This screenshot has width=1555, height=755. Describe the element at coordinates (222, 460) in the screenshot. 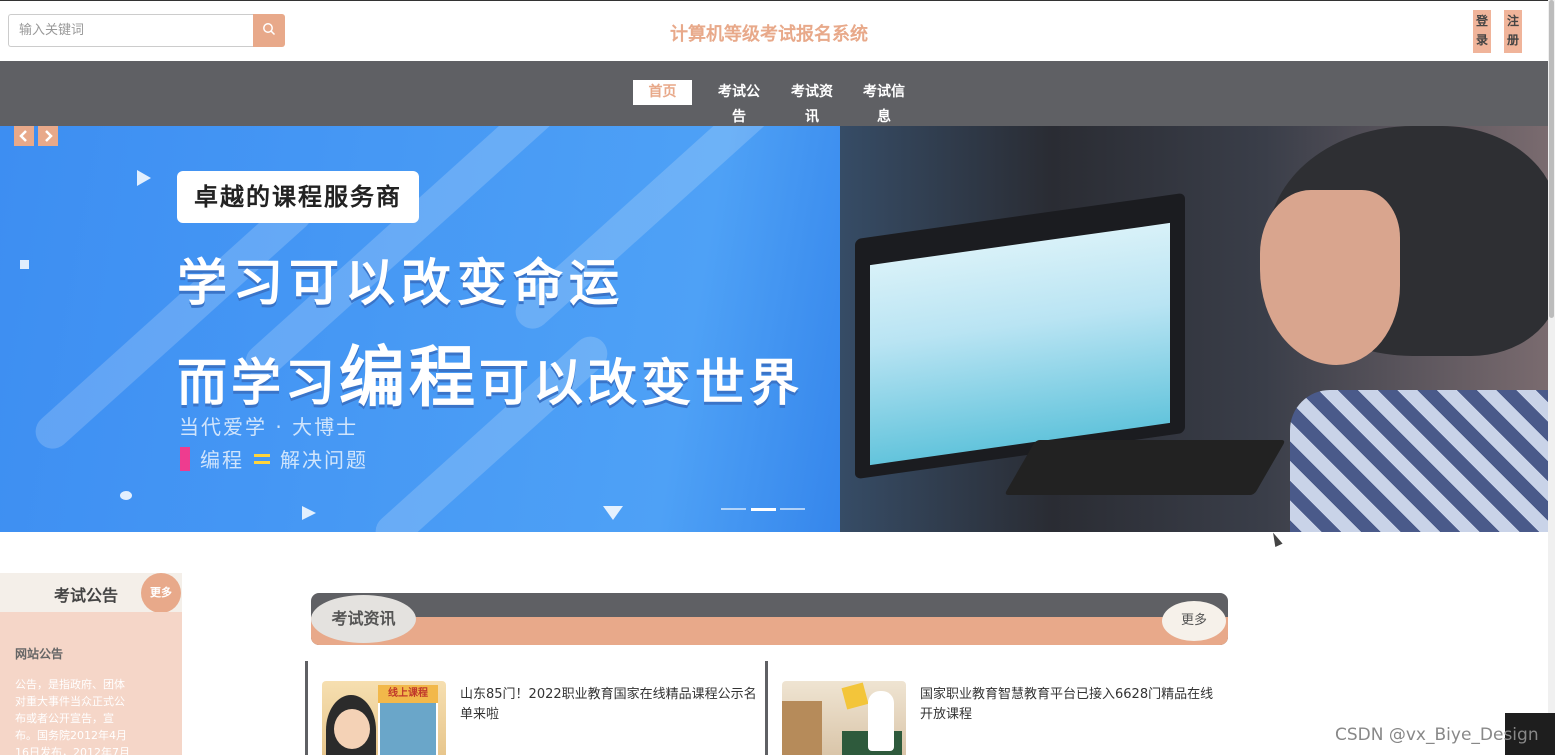

I see `banner-subtitle-2-left: 编程` at that location.